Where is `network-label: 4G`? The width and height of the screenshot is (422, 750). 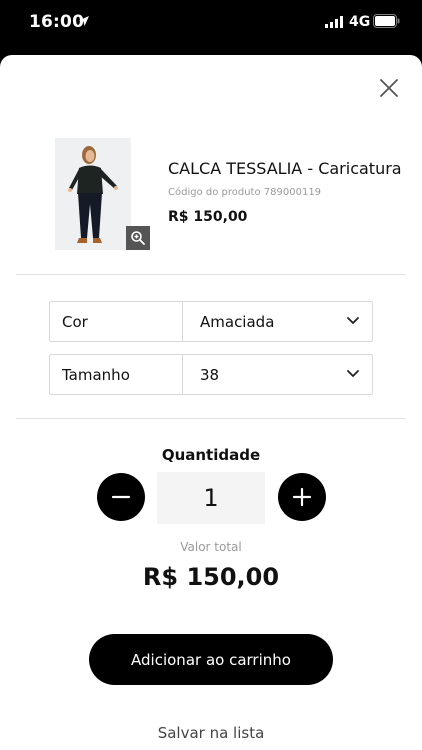
network-label: 4G is located at coordinates (360, 22).